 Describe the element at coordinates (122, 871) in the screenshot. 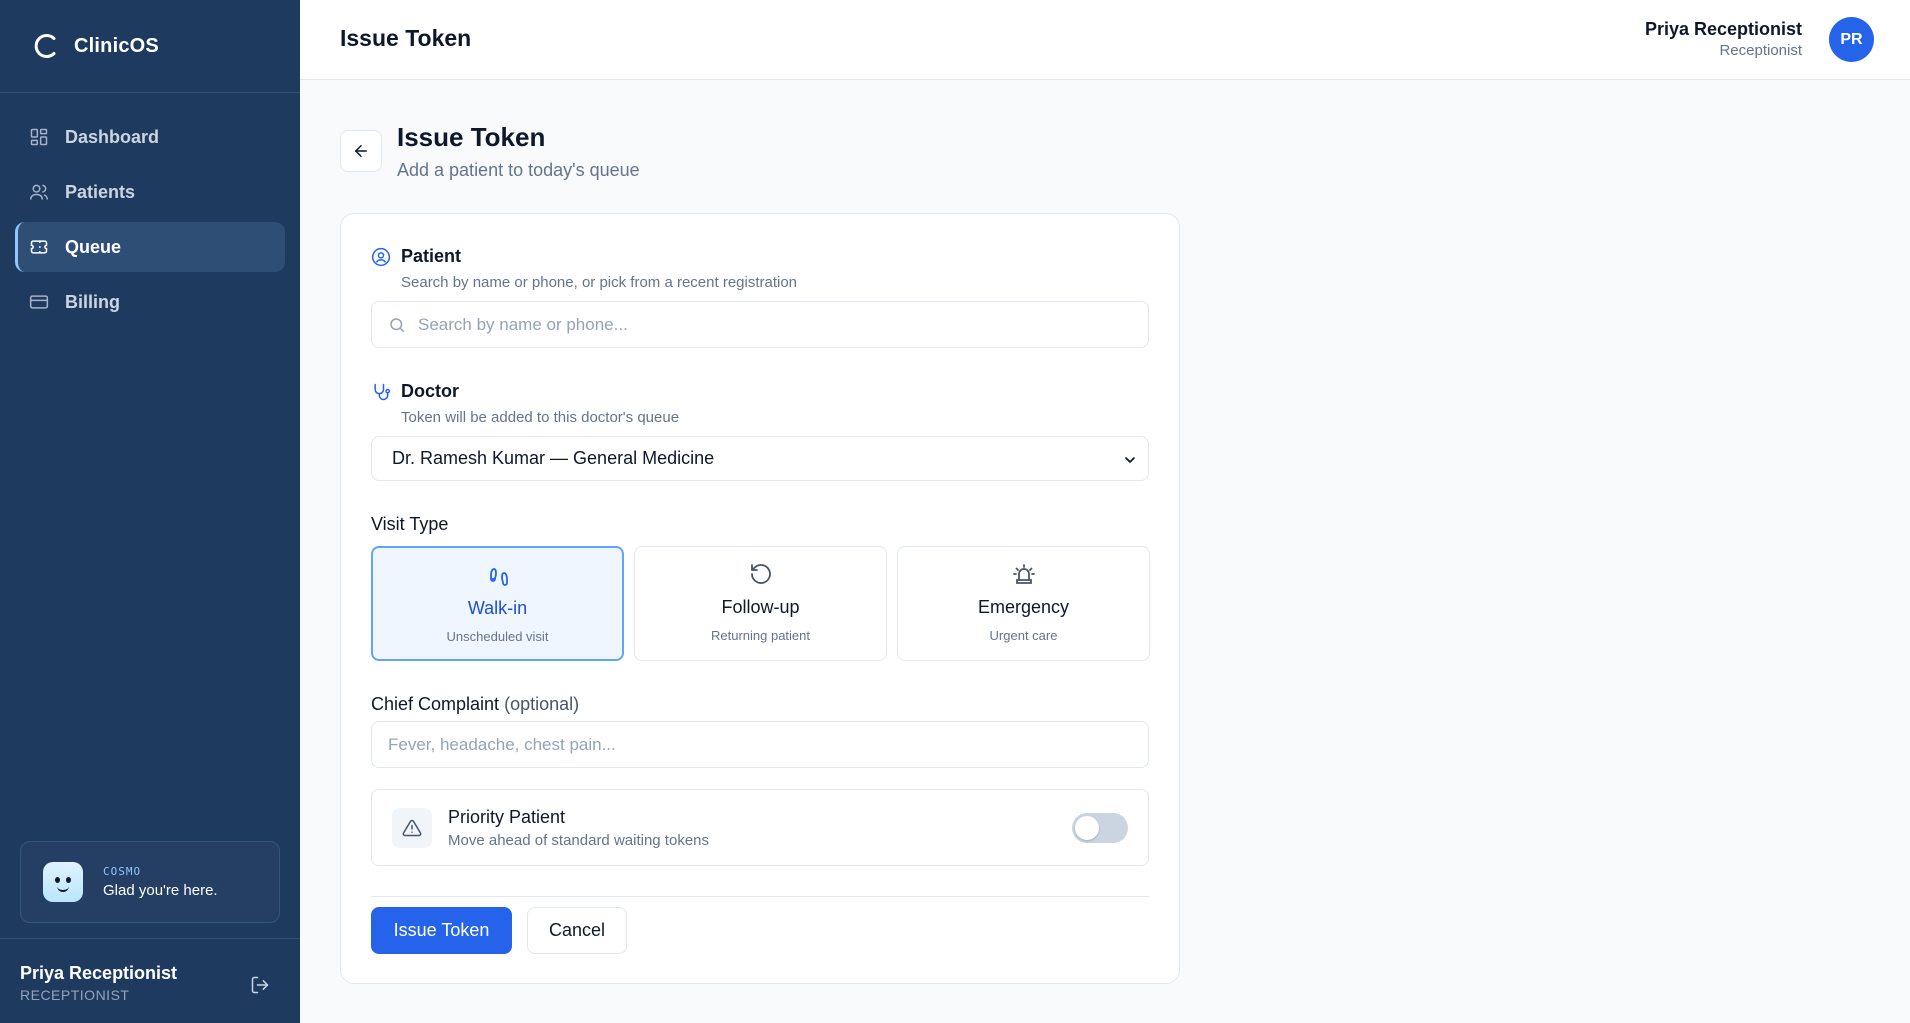

I see `assistant-name: COSMO` at that location.